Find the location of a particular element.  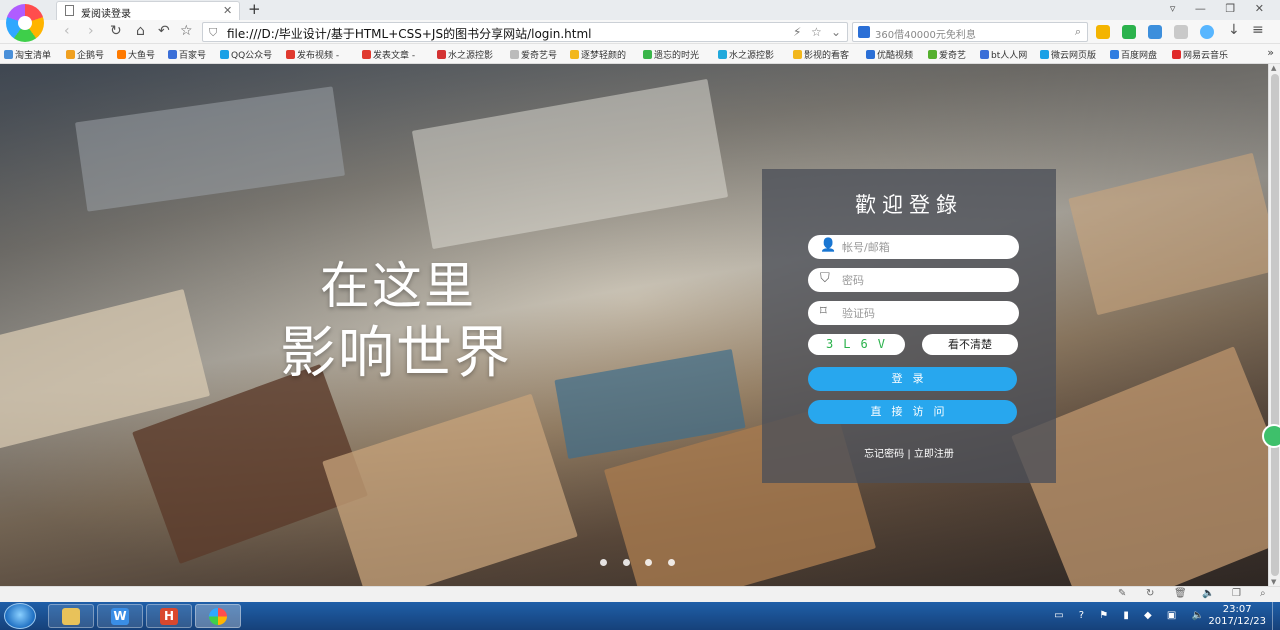

username-field: 👤 is located at coordinates (913, 247).